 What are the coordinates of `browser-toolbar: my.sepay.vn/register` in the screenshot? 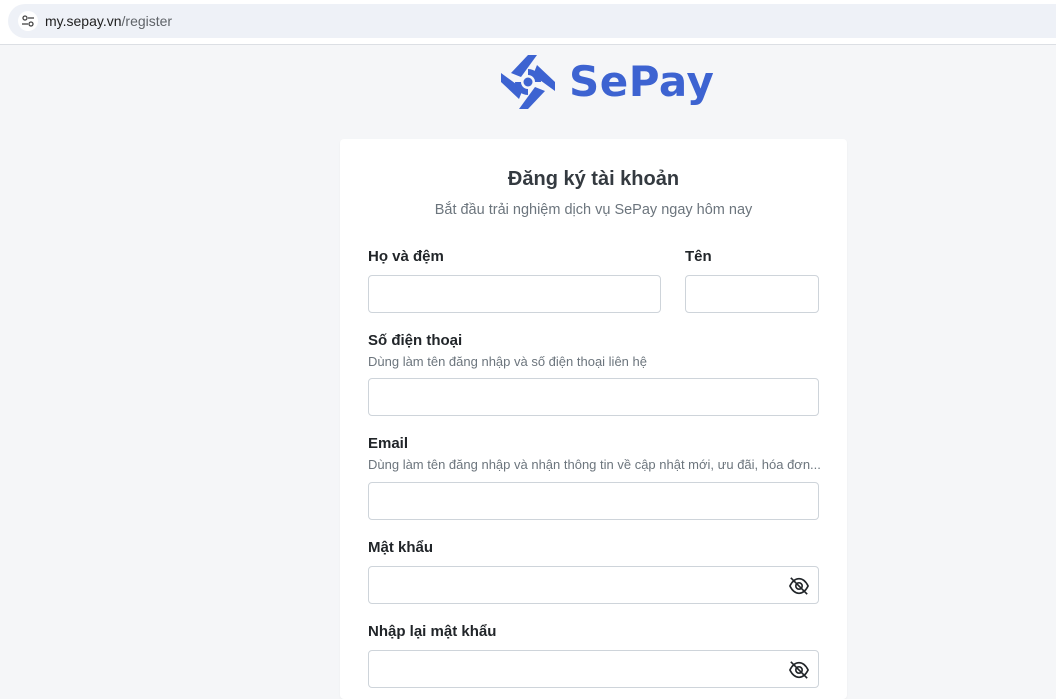 It's located at (528, 22).